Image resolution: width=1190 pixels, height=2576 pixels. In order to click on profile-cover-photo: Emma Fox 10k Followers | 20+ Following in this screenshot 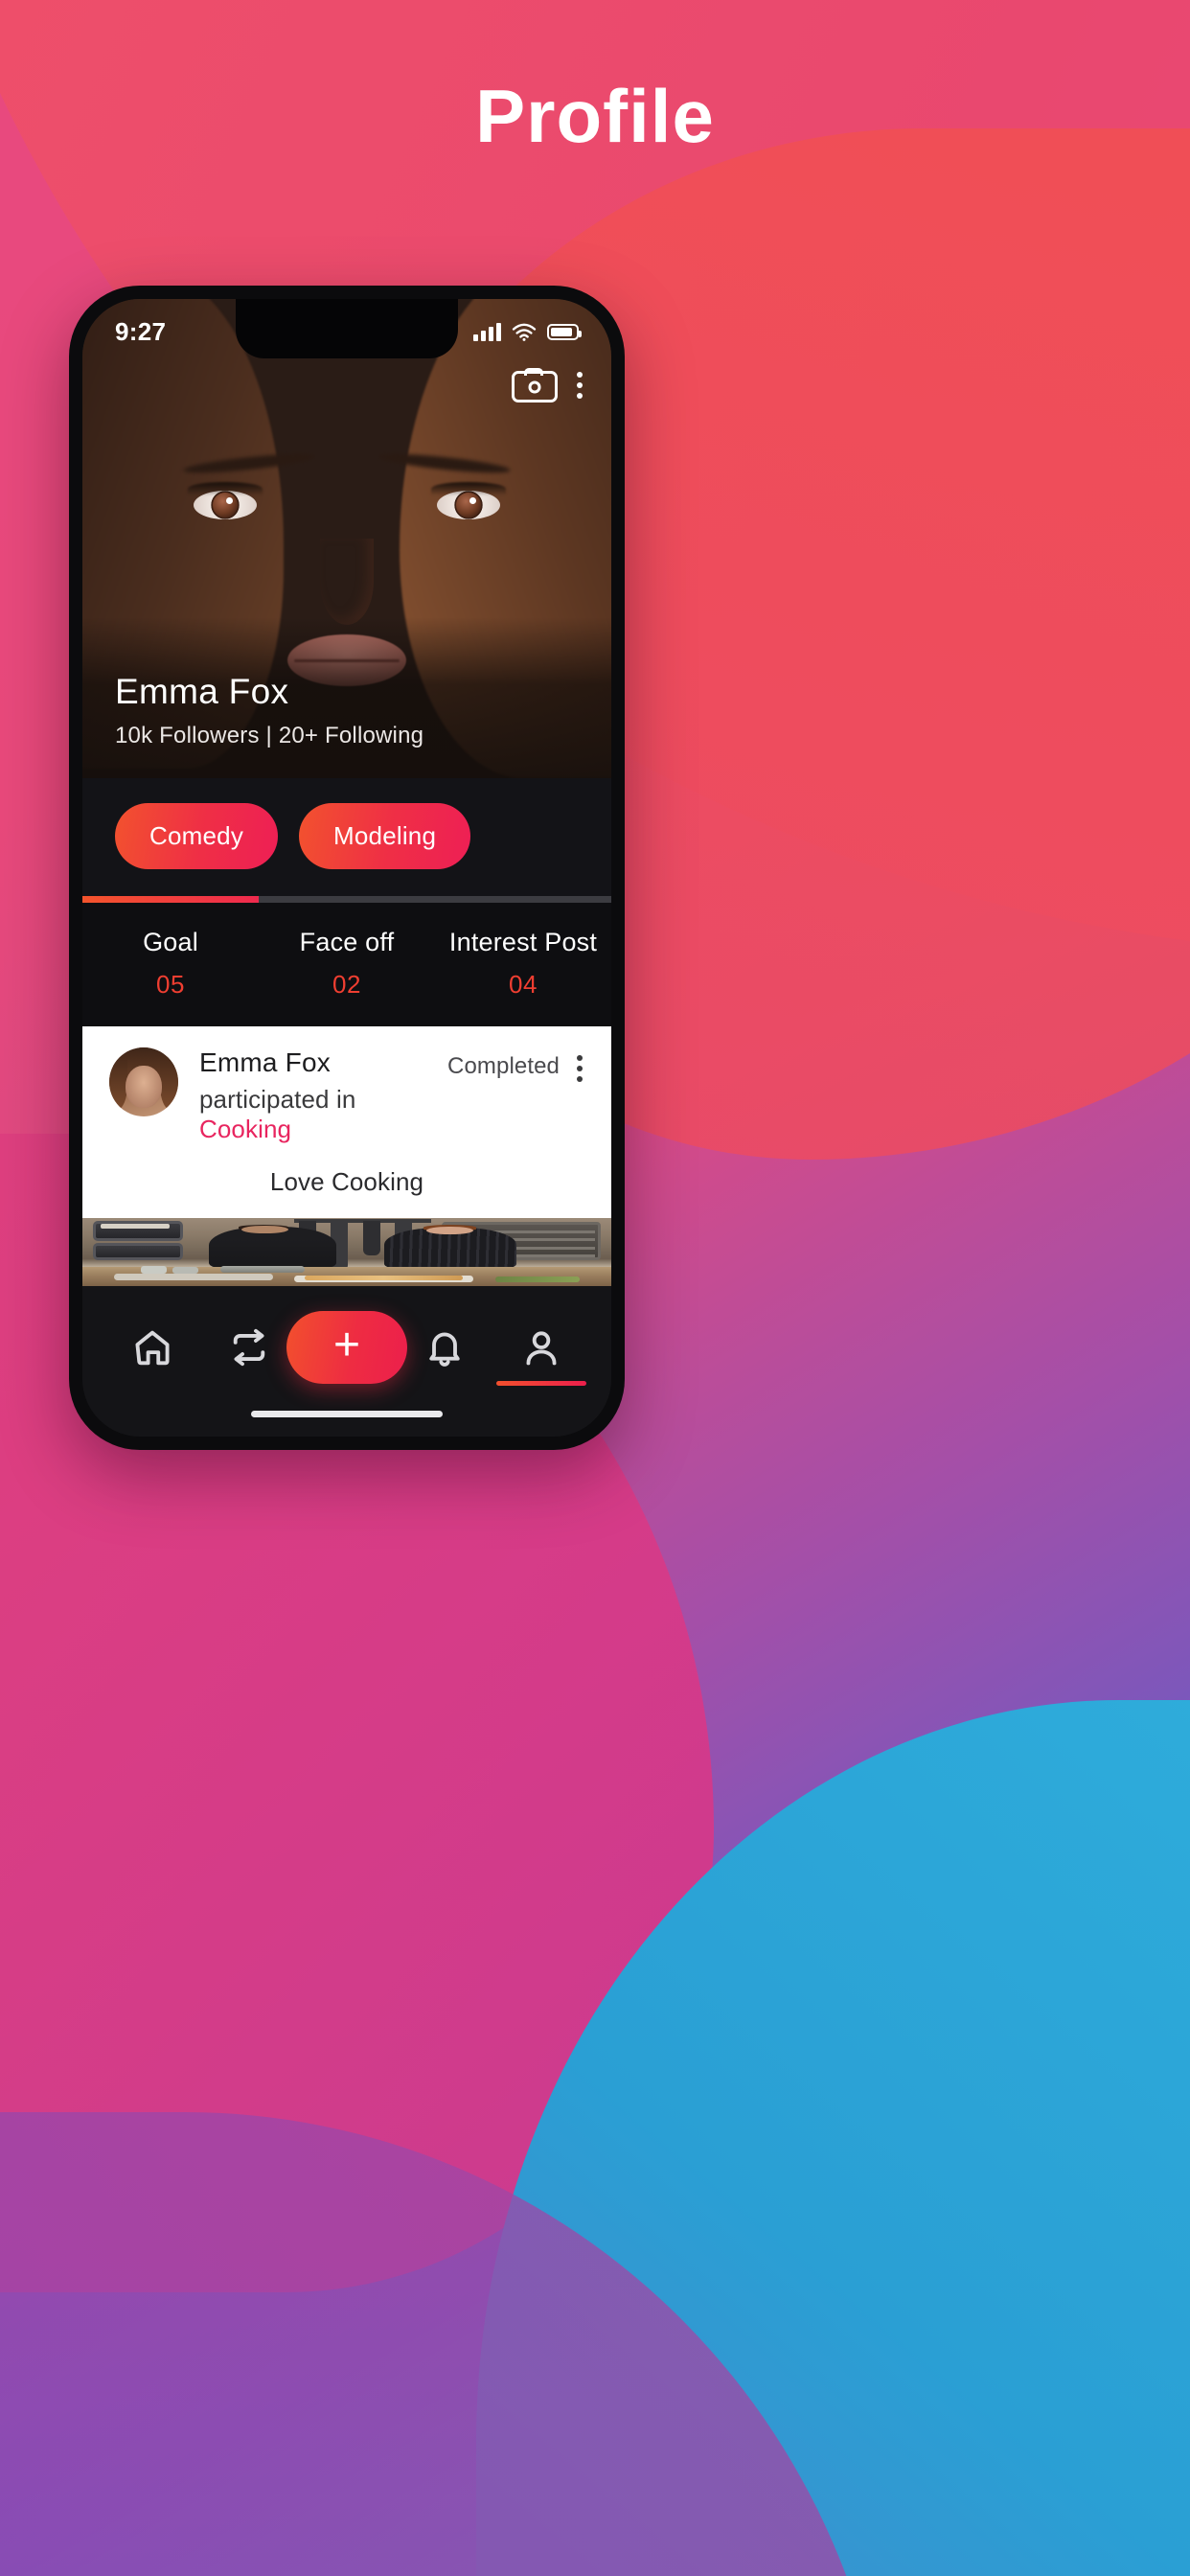, I will do `click(347, 538)`.